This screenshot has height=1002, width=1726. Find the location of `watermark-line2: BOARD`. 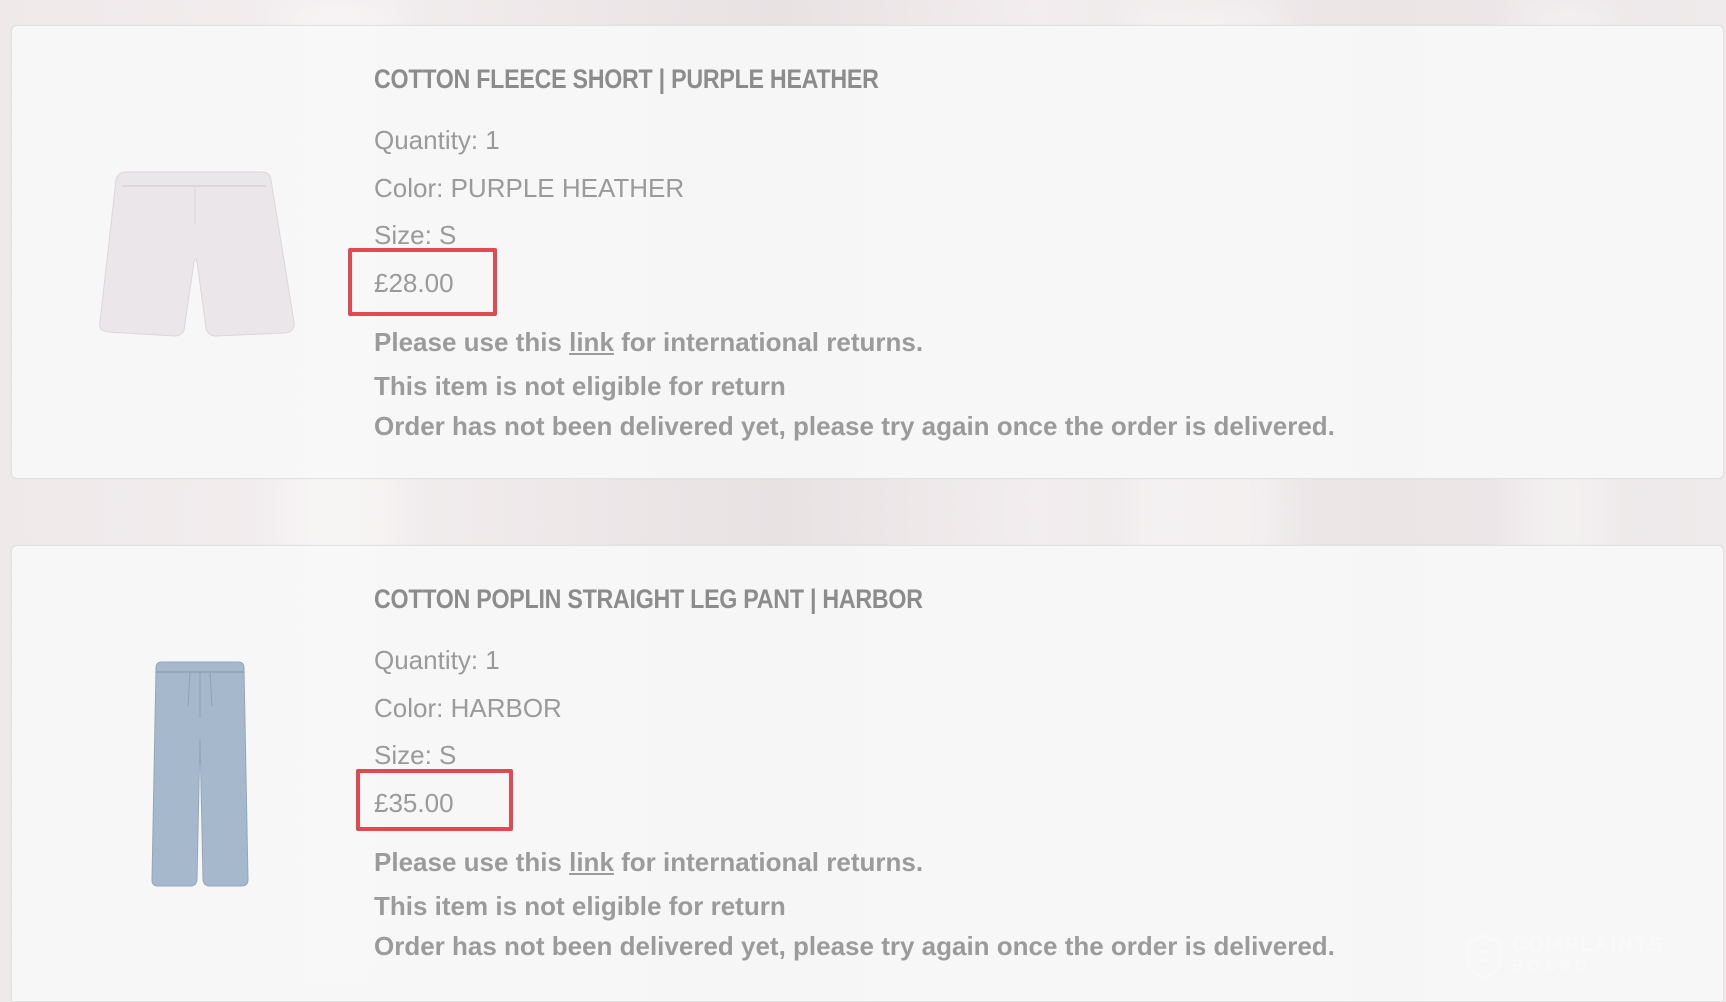

watermark-line2: BOARD is located at coordinates (1551, 966).